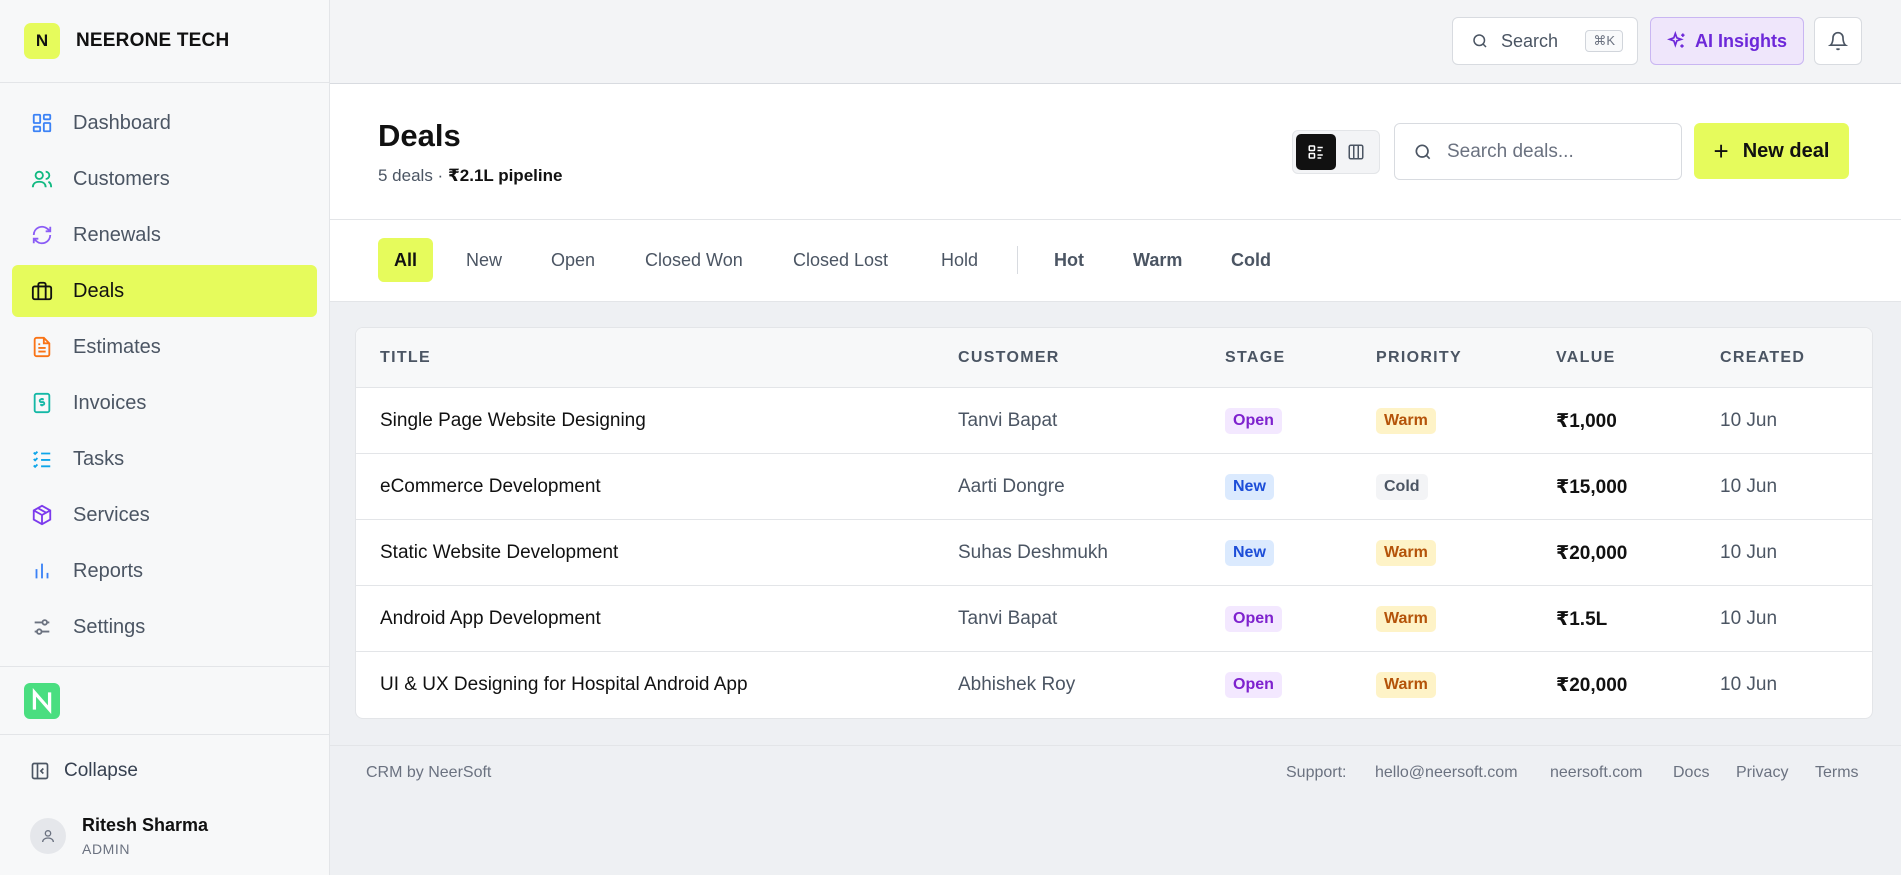 The image size is (1901, 875). Describe the element at coordinates (110, 402) in the screenshot. I see `sidebar-item-label: Invoices` at that location.